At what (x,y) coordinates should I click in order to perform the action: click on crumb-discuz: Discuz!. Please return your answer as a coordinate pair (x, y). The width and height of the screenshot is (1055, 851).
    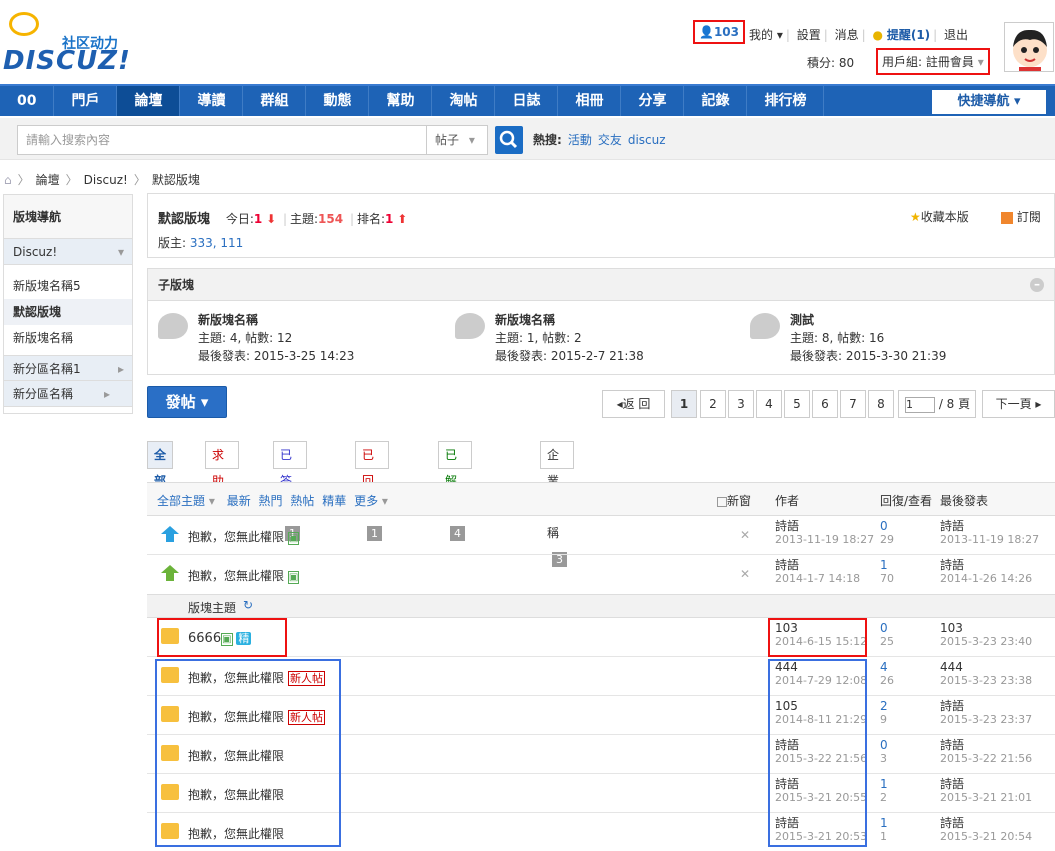
    Looking at the image, I should click on (106, 180).